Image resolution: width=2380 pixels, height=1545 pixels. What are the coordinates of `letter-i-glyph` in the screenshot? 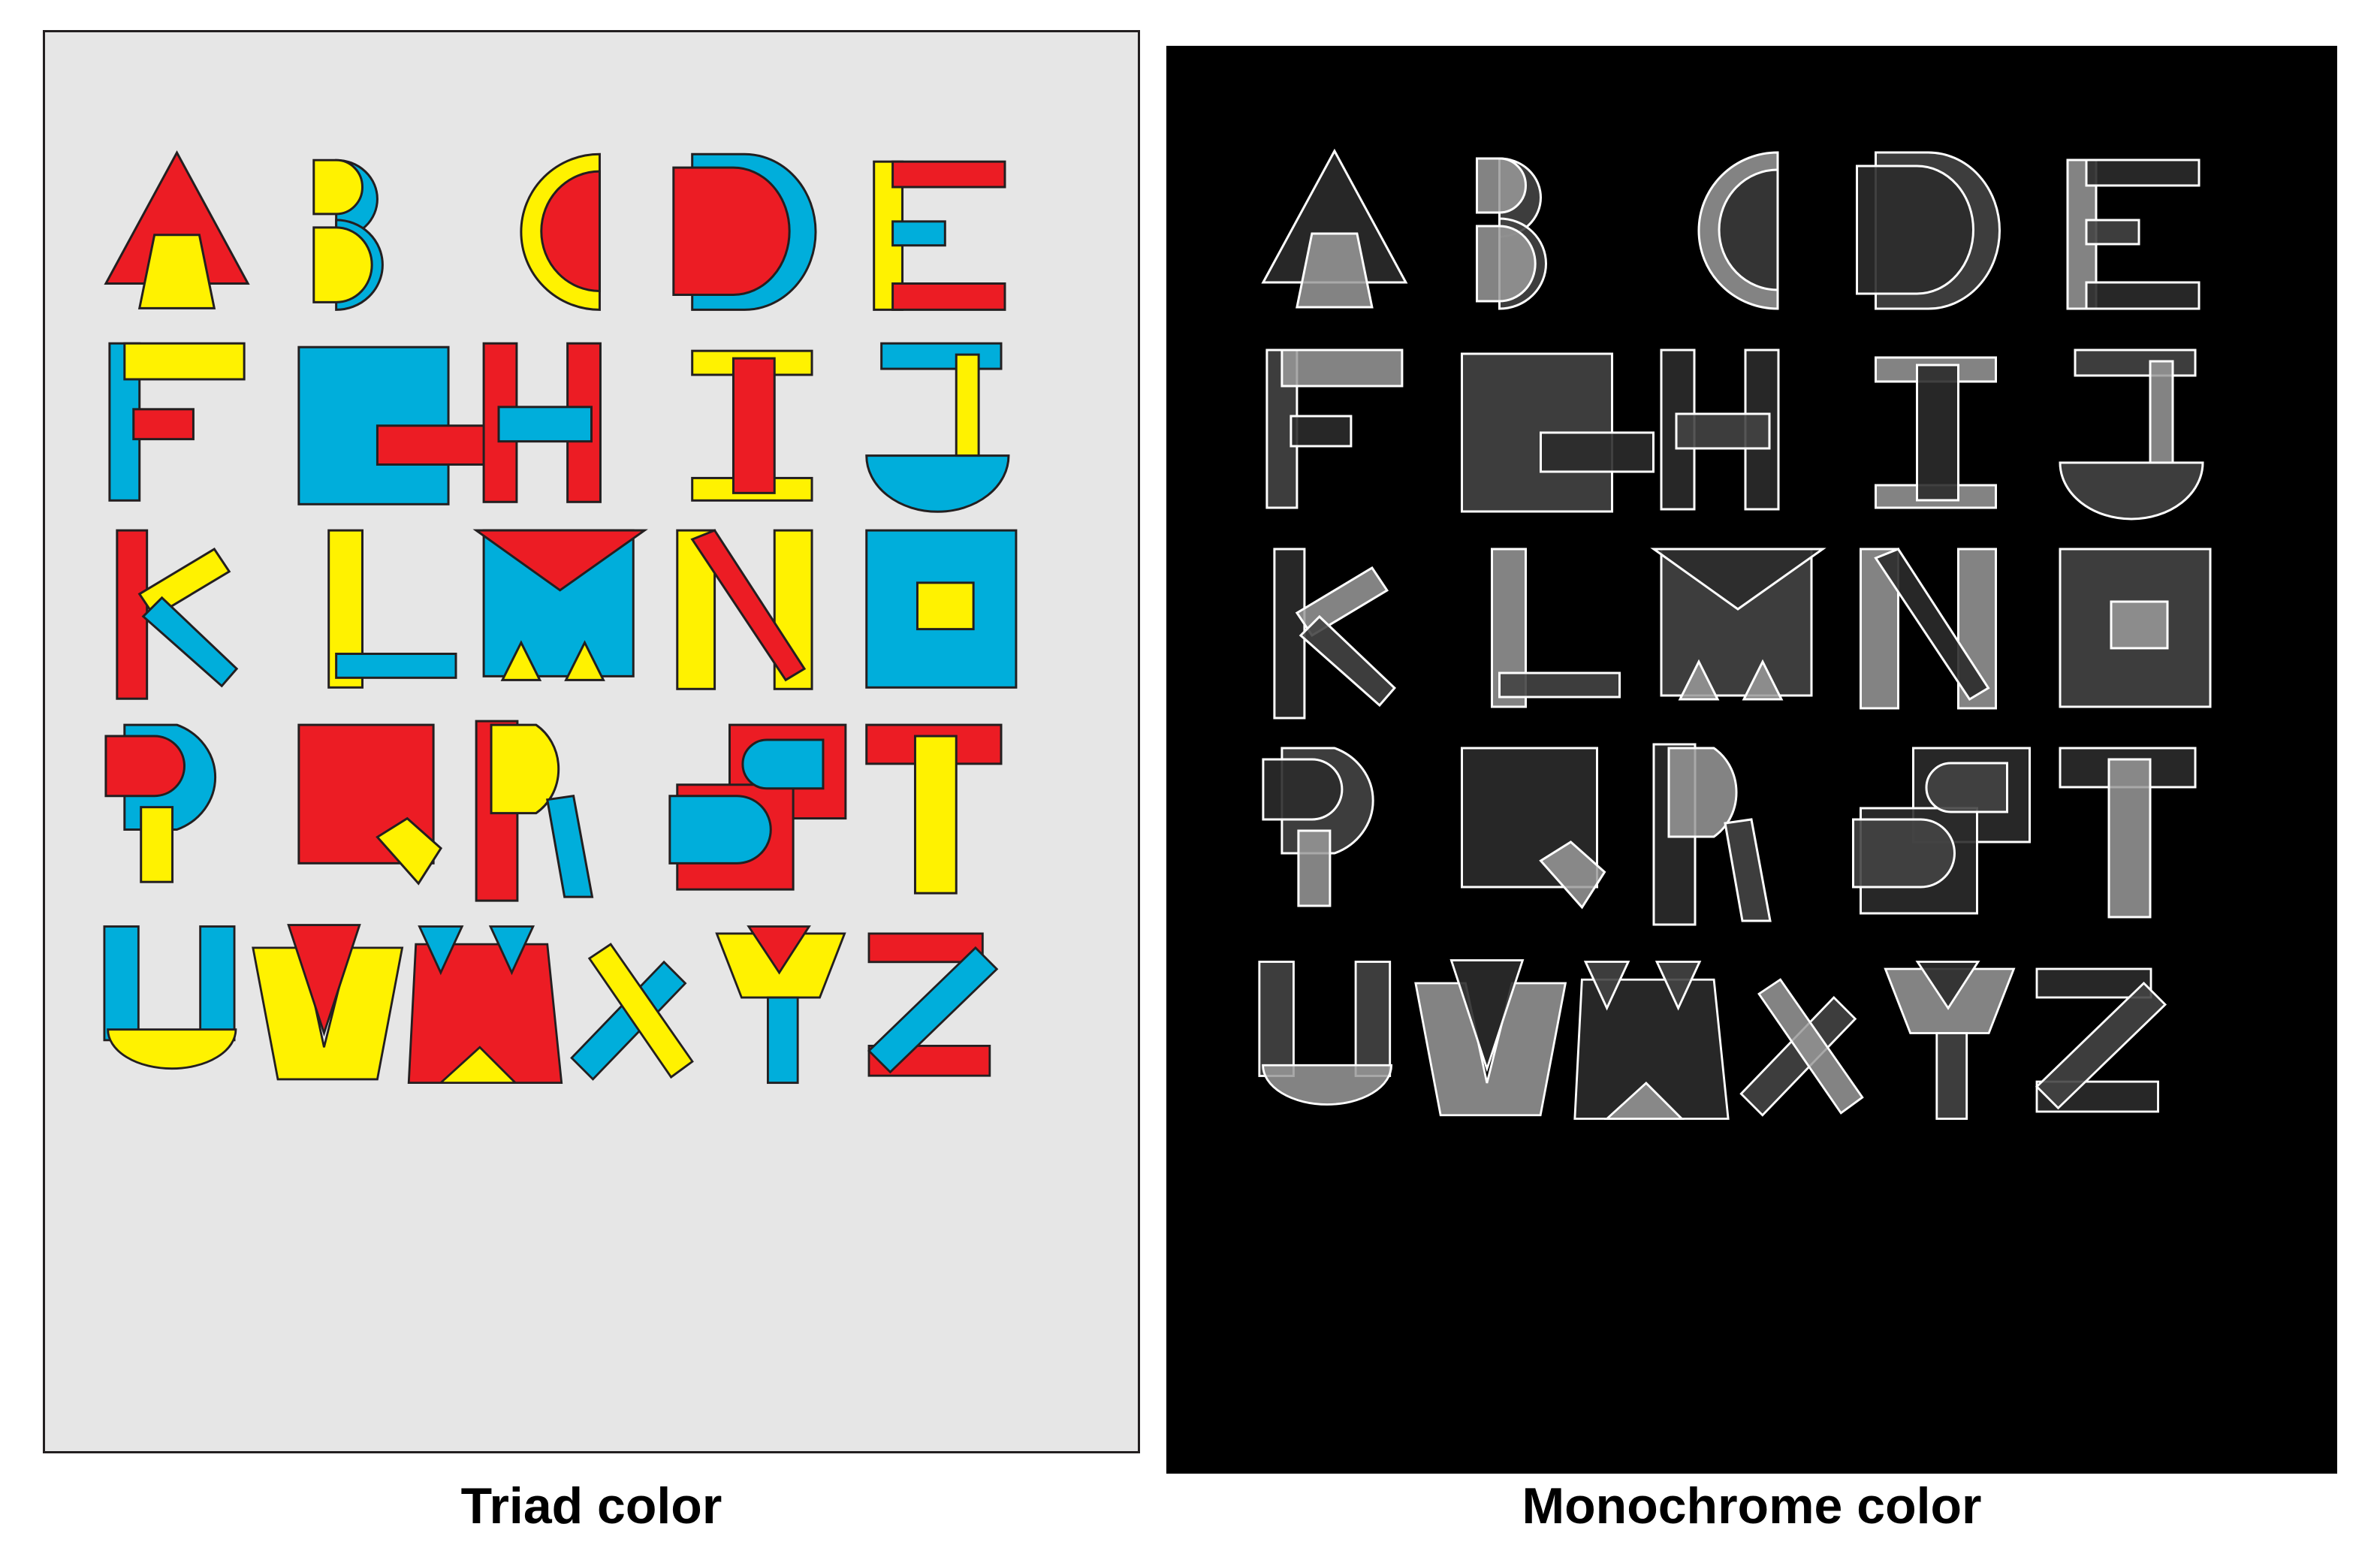 It's located at (1936, 432).